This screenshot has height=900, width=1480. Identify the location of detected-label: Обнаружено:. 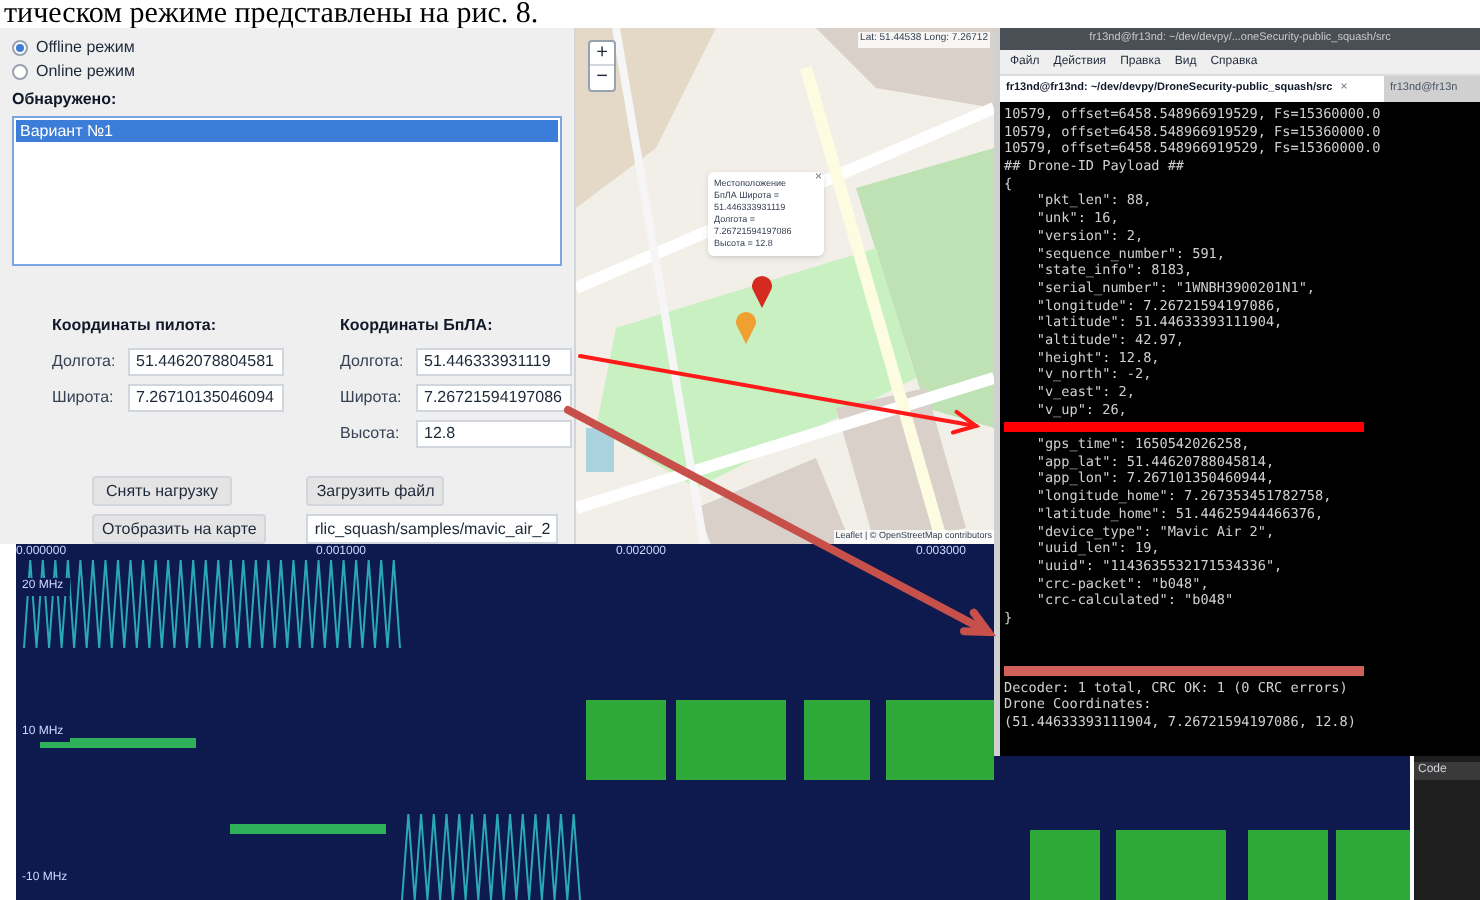
(65, 100).